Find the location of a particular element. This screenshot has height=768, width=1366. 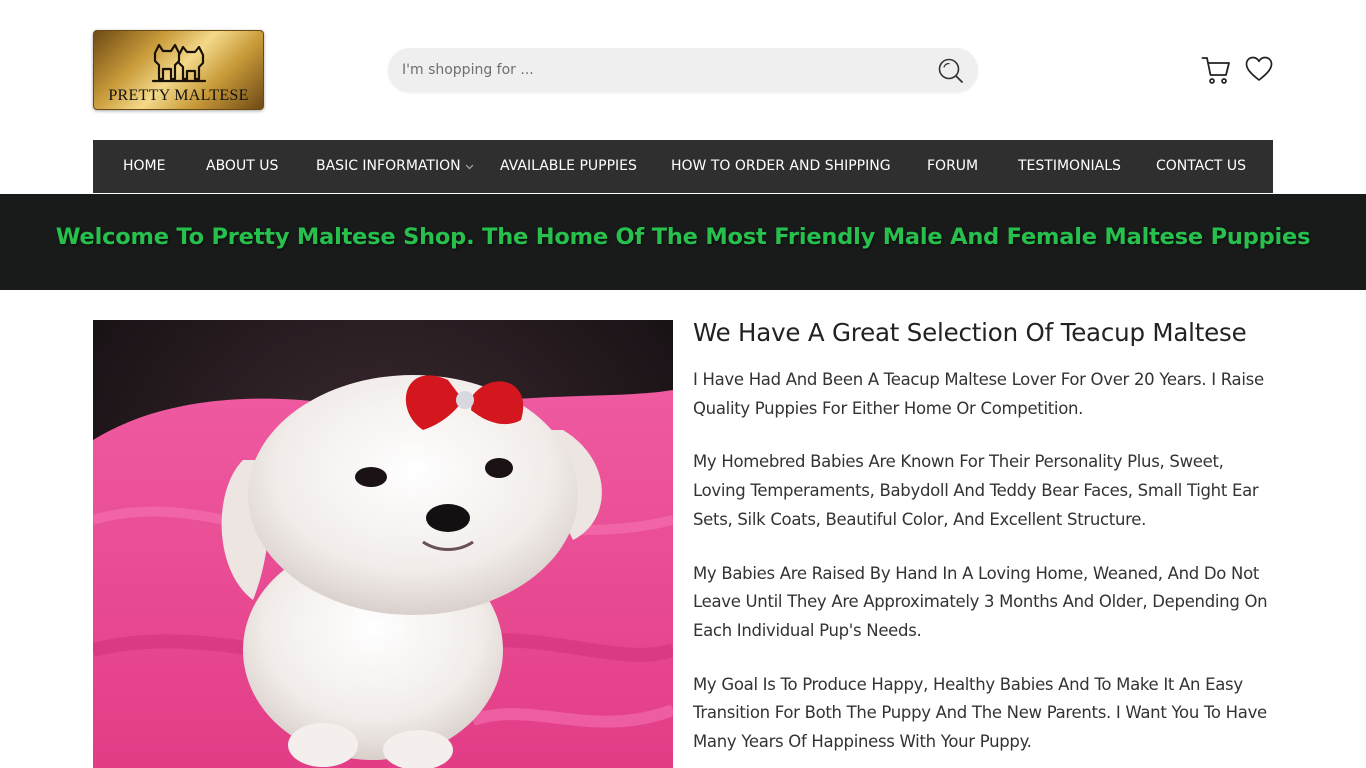

nav-item-contact-us: CONTACT US is located at coordinates (1201, 166).